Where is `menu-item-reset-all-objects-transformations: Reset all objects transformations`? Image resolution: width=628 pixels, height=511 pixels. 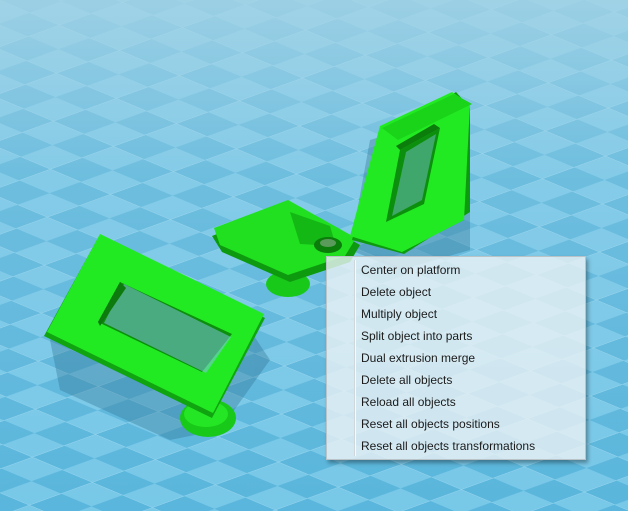 menu-item-reset-all-objects-transformations: Reset all objects transformations is located at coordinates (456, 446).